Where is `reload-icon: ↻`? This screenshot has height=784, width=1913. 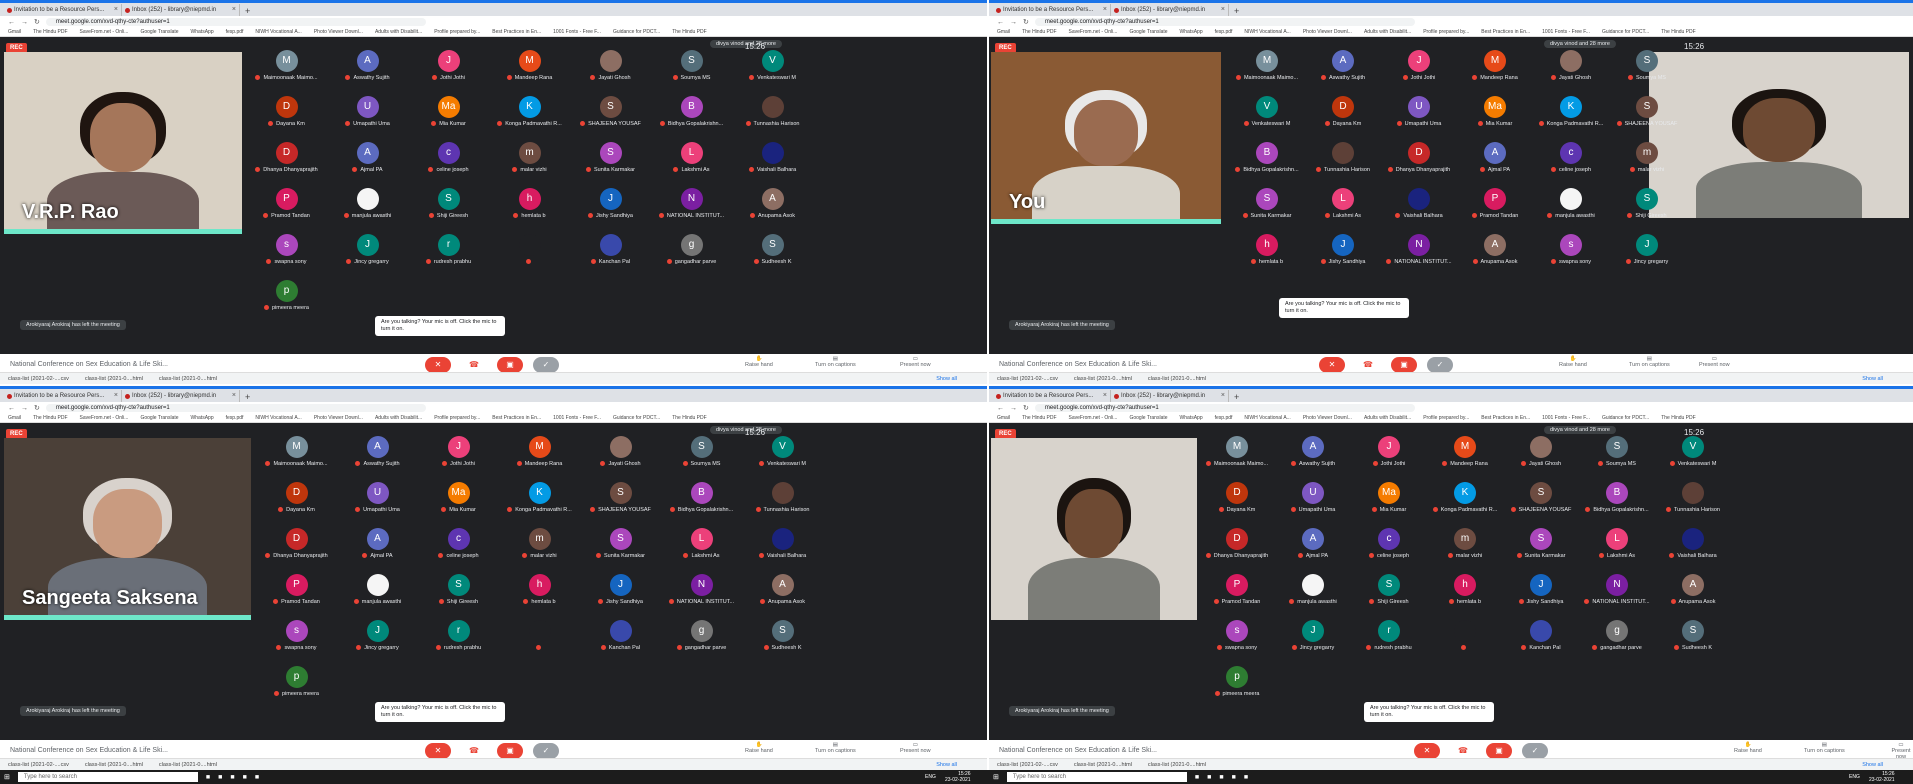
reload-icon: ↻ is located at coordinates (37, 22).